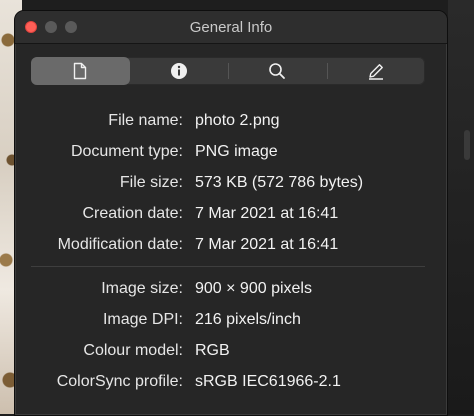 The height and width of the screenshot is (416, 474). What do you see at coordinates (145, 120) in the screenshot?
I see `label: File name:` at bounding box center [145, 120].